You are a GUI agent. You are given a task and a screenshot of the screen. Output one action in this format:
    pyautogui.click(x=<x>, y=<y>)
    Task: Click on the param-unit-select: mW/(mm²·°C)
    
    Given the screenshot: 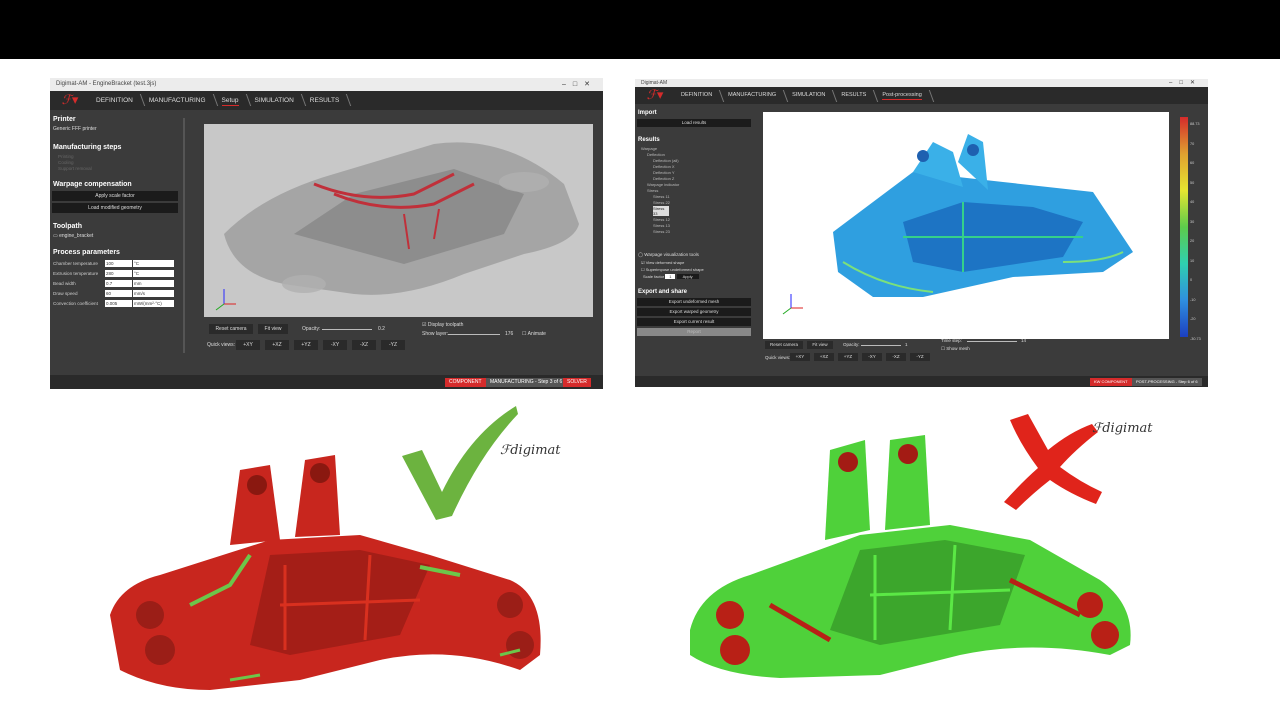 What is the action you would take?
    pyautogui.click(x=153, y=303)
    